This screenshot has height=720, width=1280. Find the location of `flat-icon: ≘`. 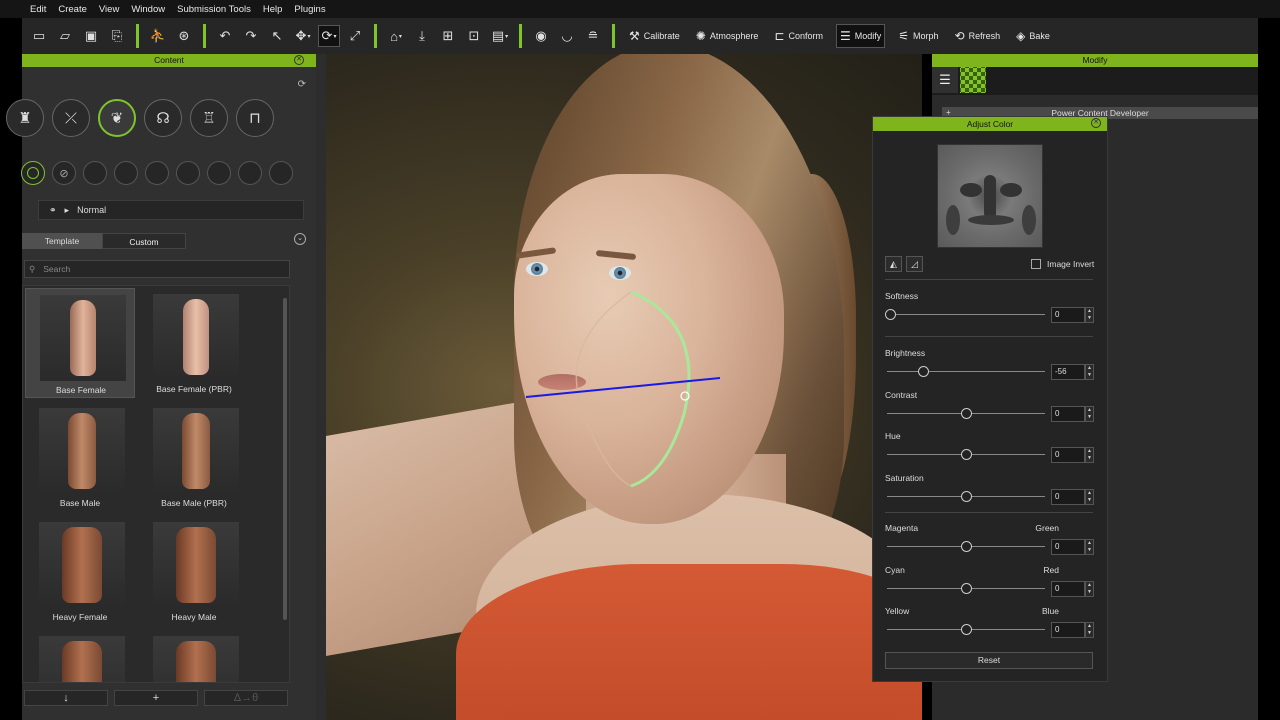

flat-icon: ≘ is located at coordinates (593, 36).